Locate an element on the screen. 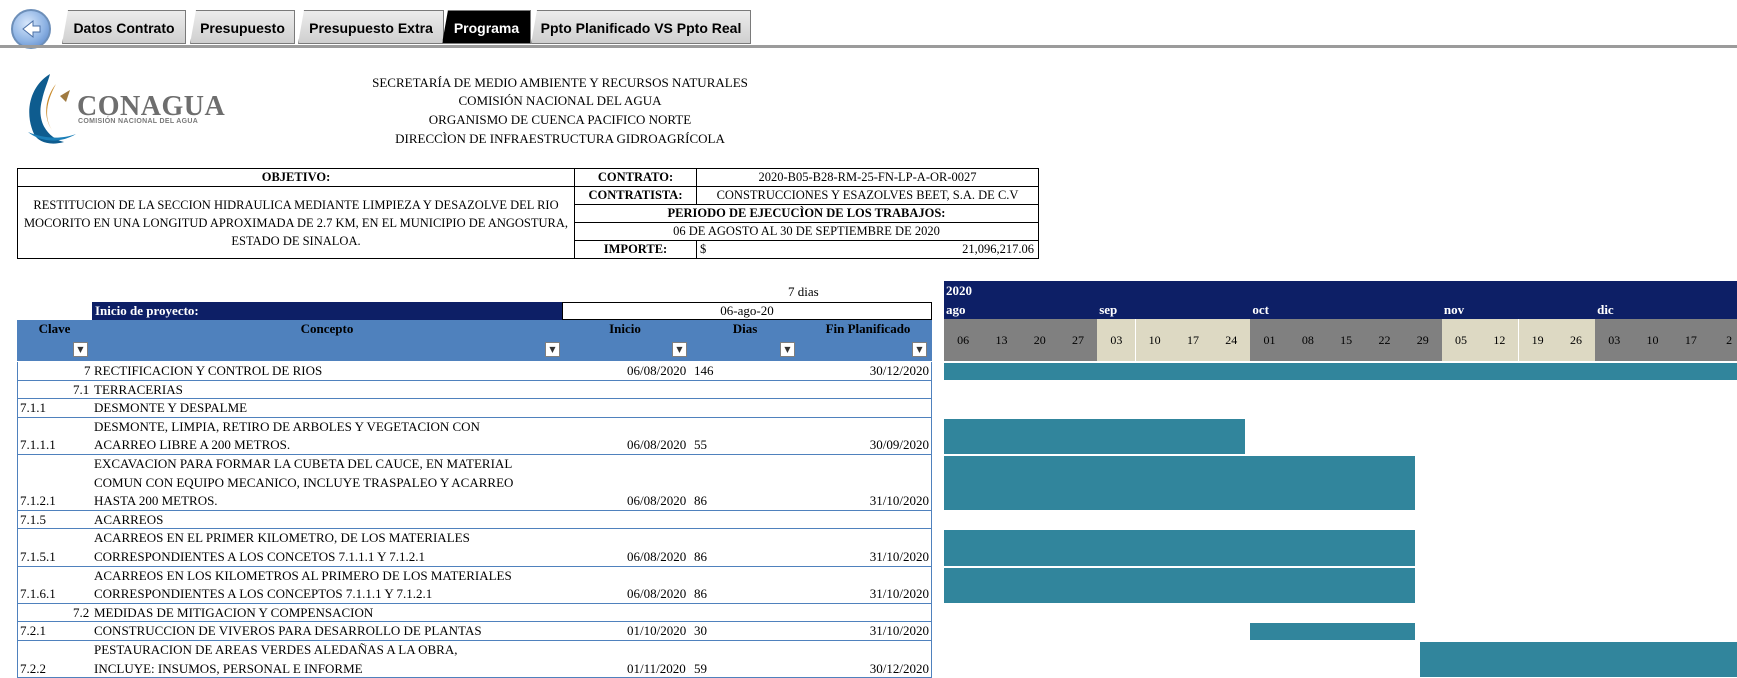  cell-concepto: ACARREOS is located at coordinates (129, 519).